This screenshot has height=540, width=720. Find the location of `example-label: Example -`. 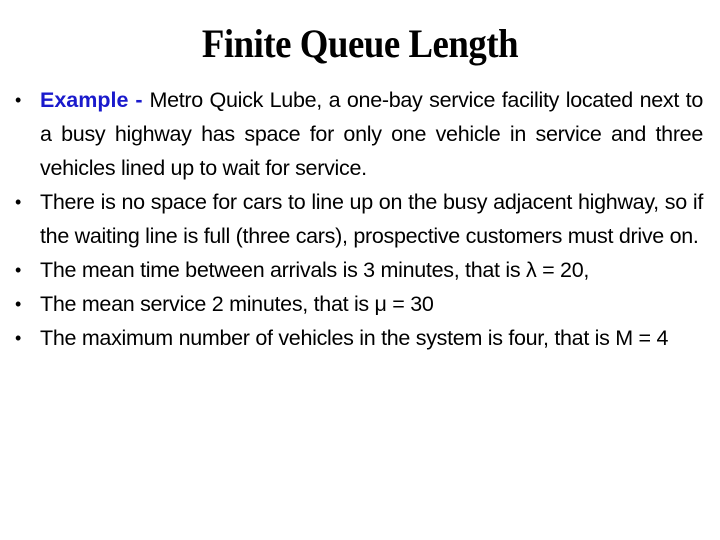

example-label: Example - is located at coordinates (95, 100).